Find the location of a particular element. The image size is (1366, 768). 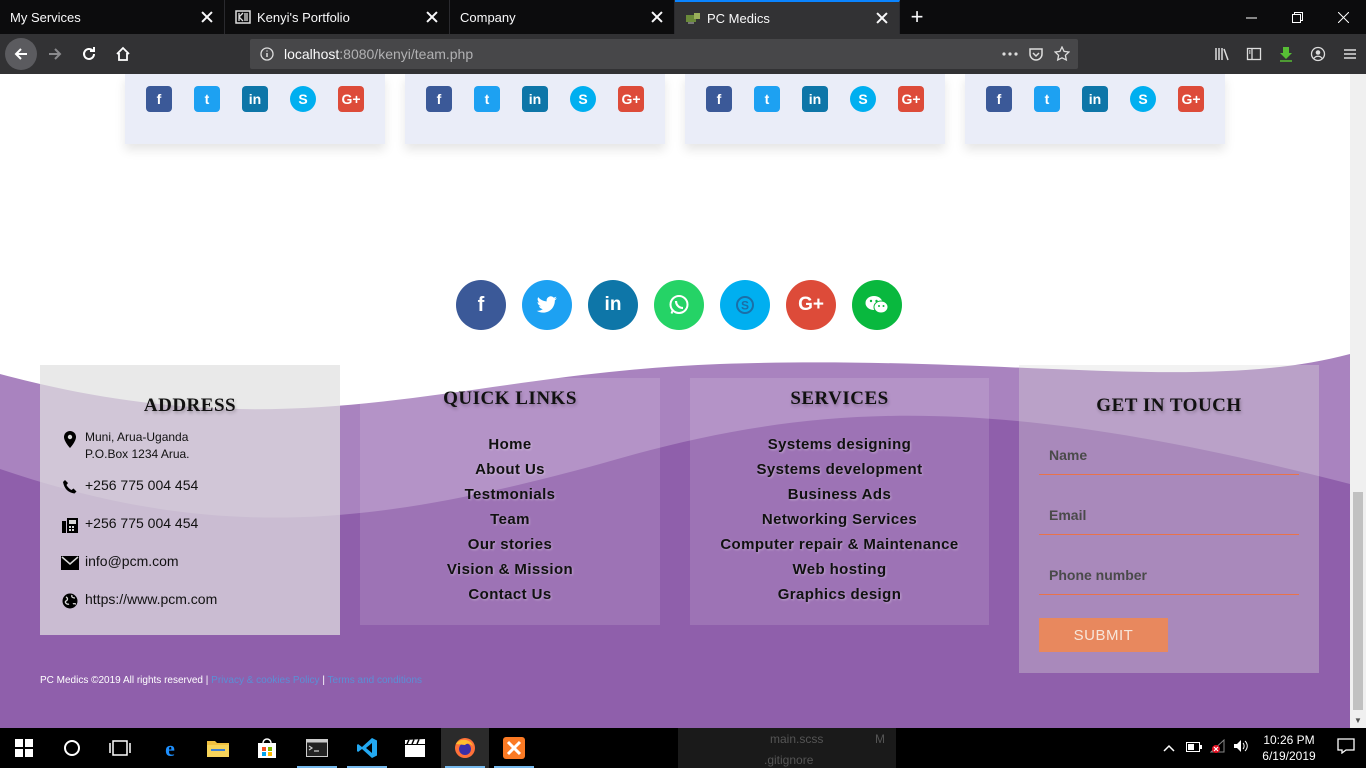

action-center-button is located at coordinates (1346, 748).